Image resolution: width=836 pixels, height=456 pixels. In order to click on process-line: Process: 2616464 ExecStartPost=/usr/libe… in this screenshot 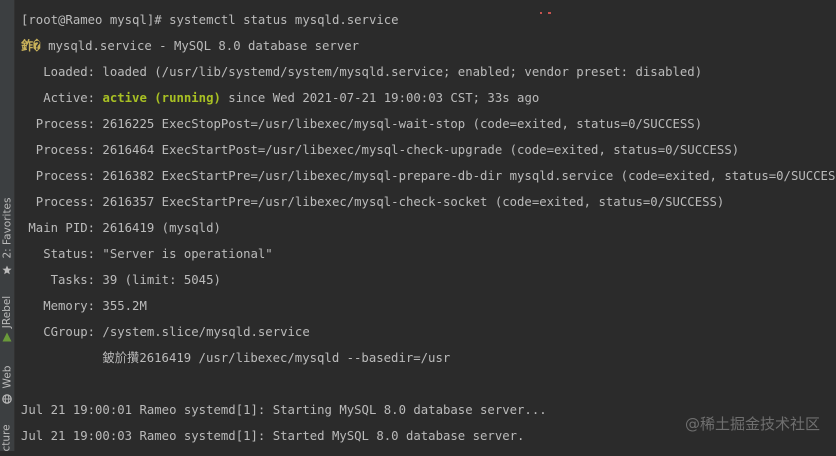, I will do `click(380, 150)`.